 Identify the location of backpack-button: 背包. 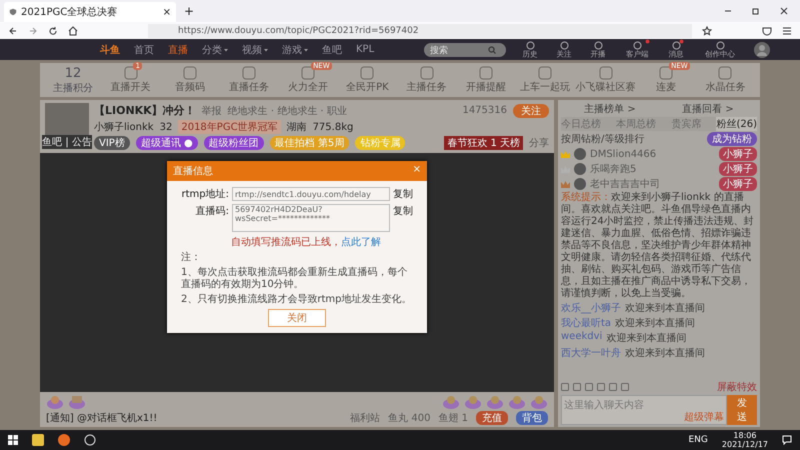
(532, 418).